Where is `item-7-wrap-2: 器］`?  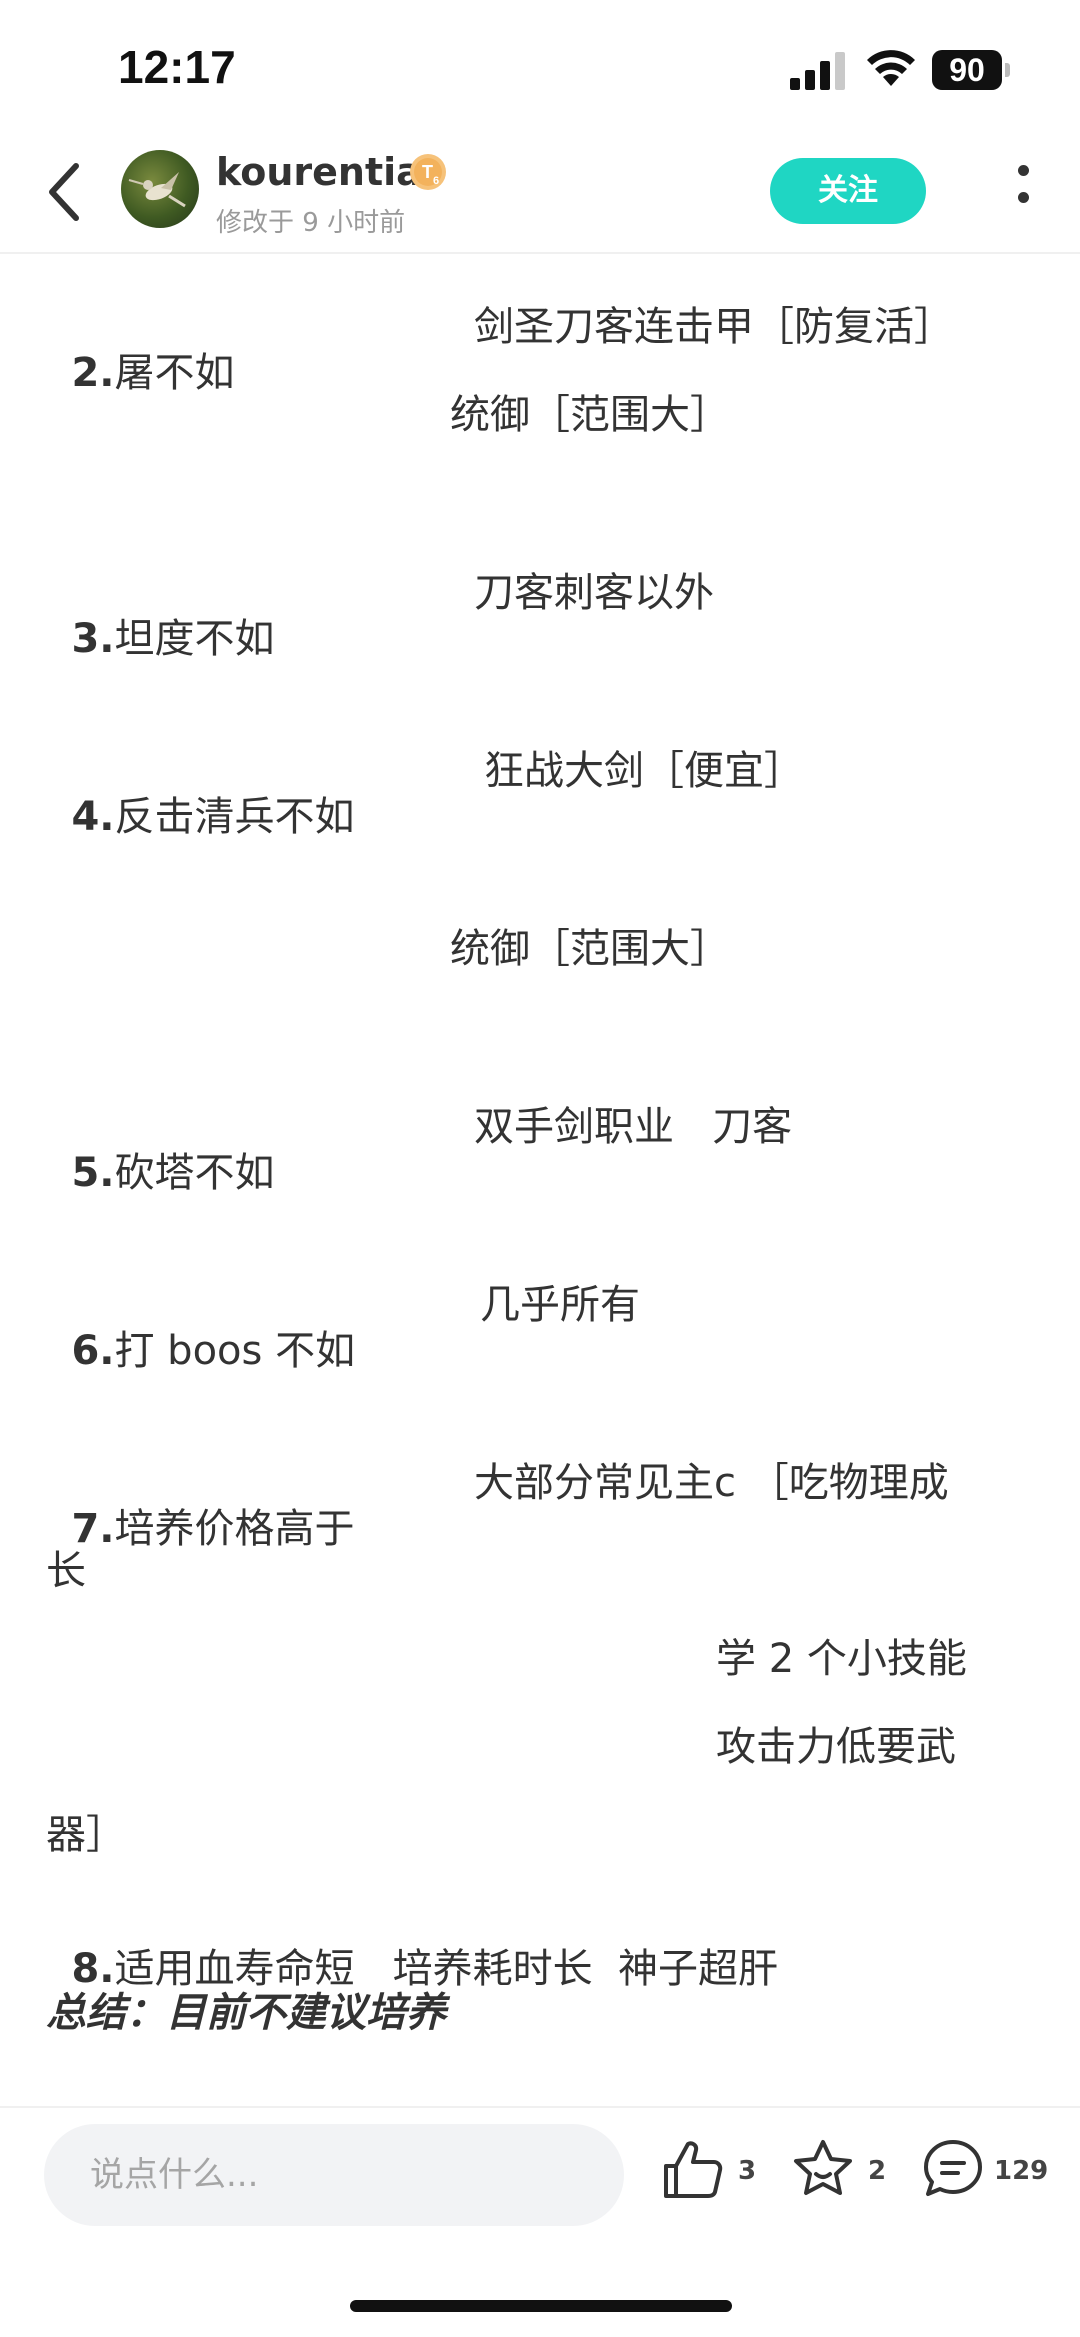
item-7-wrap-2: 器］ is located at coordinates (86, 1835).